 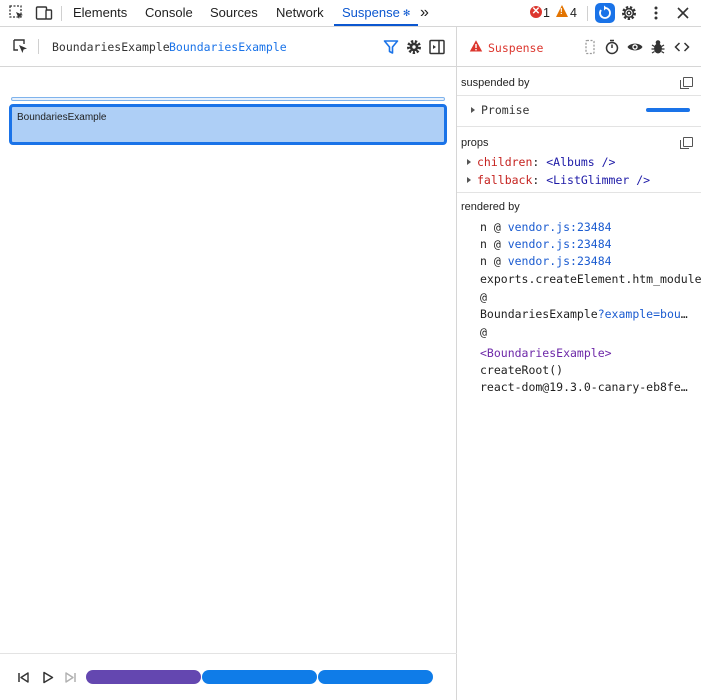 What do you see at coordinates (505, 162) in the screenshot?
I see `prop-key: children` at bounding box center [505, 162].